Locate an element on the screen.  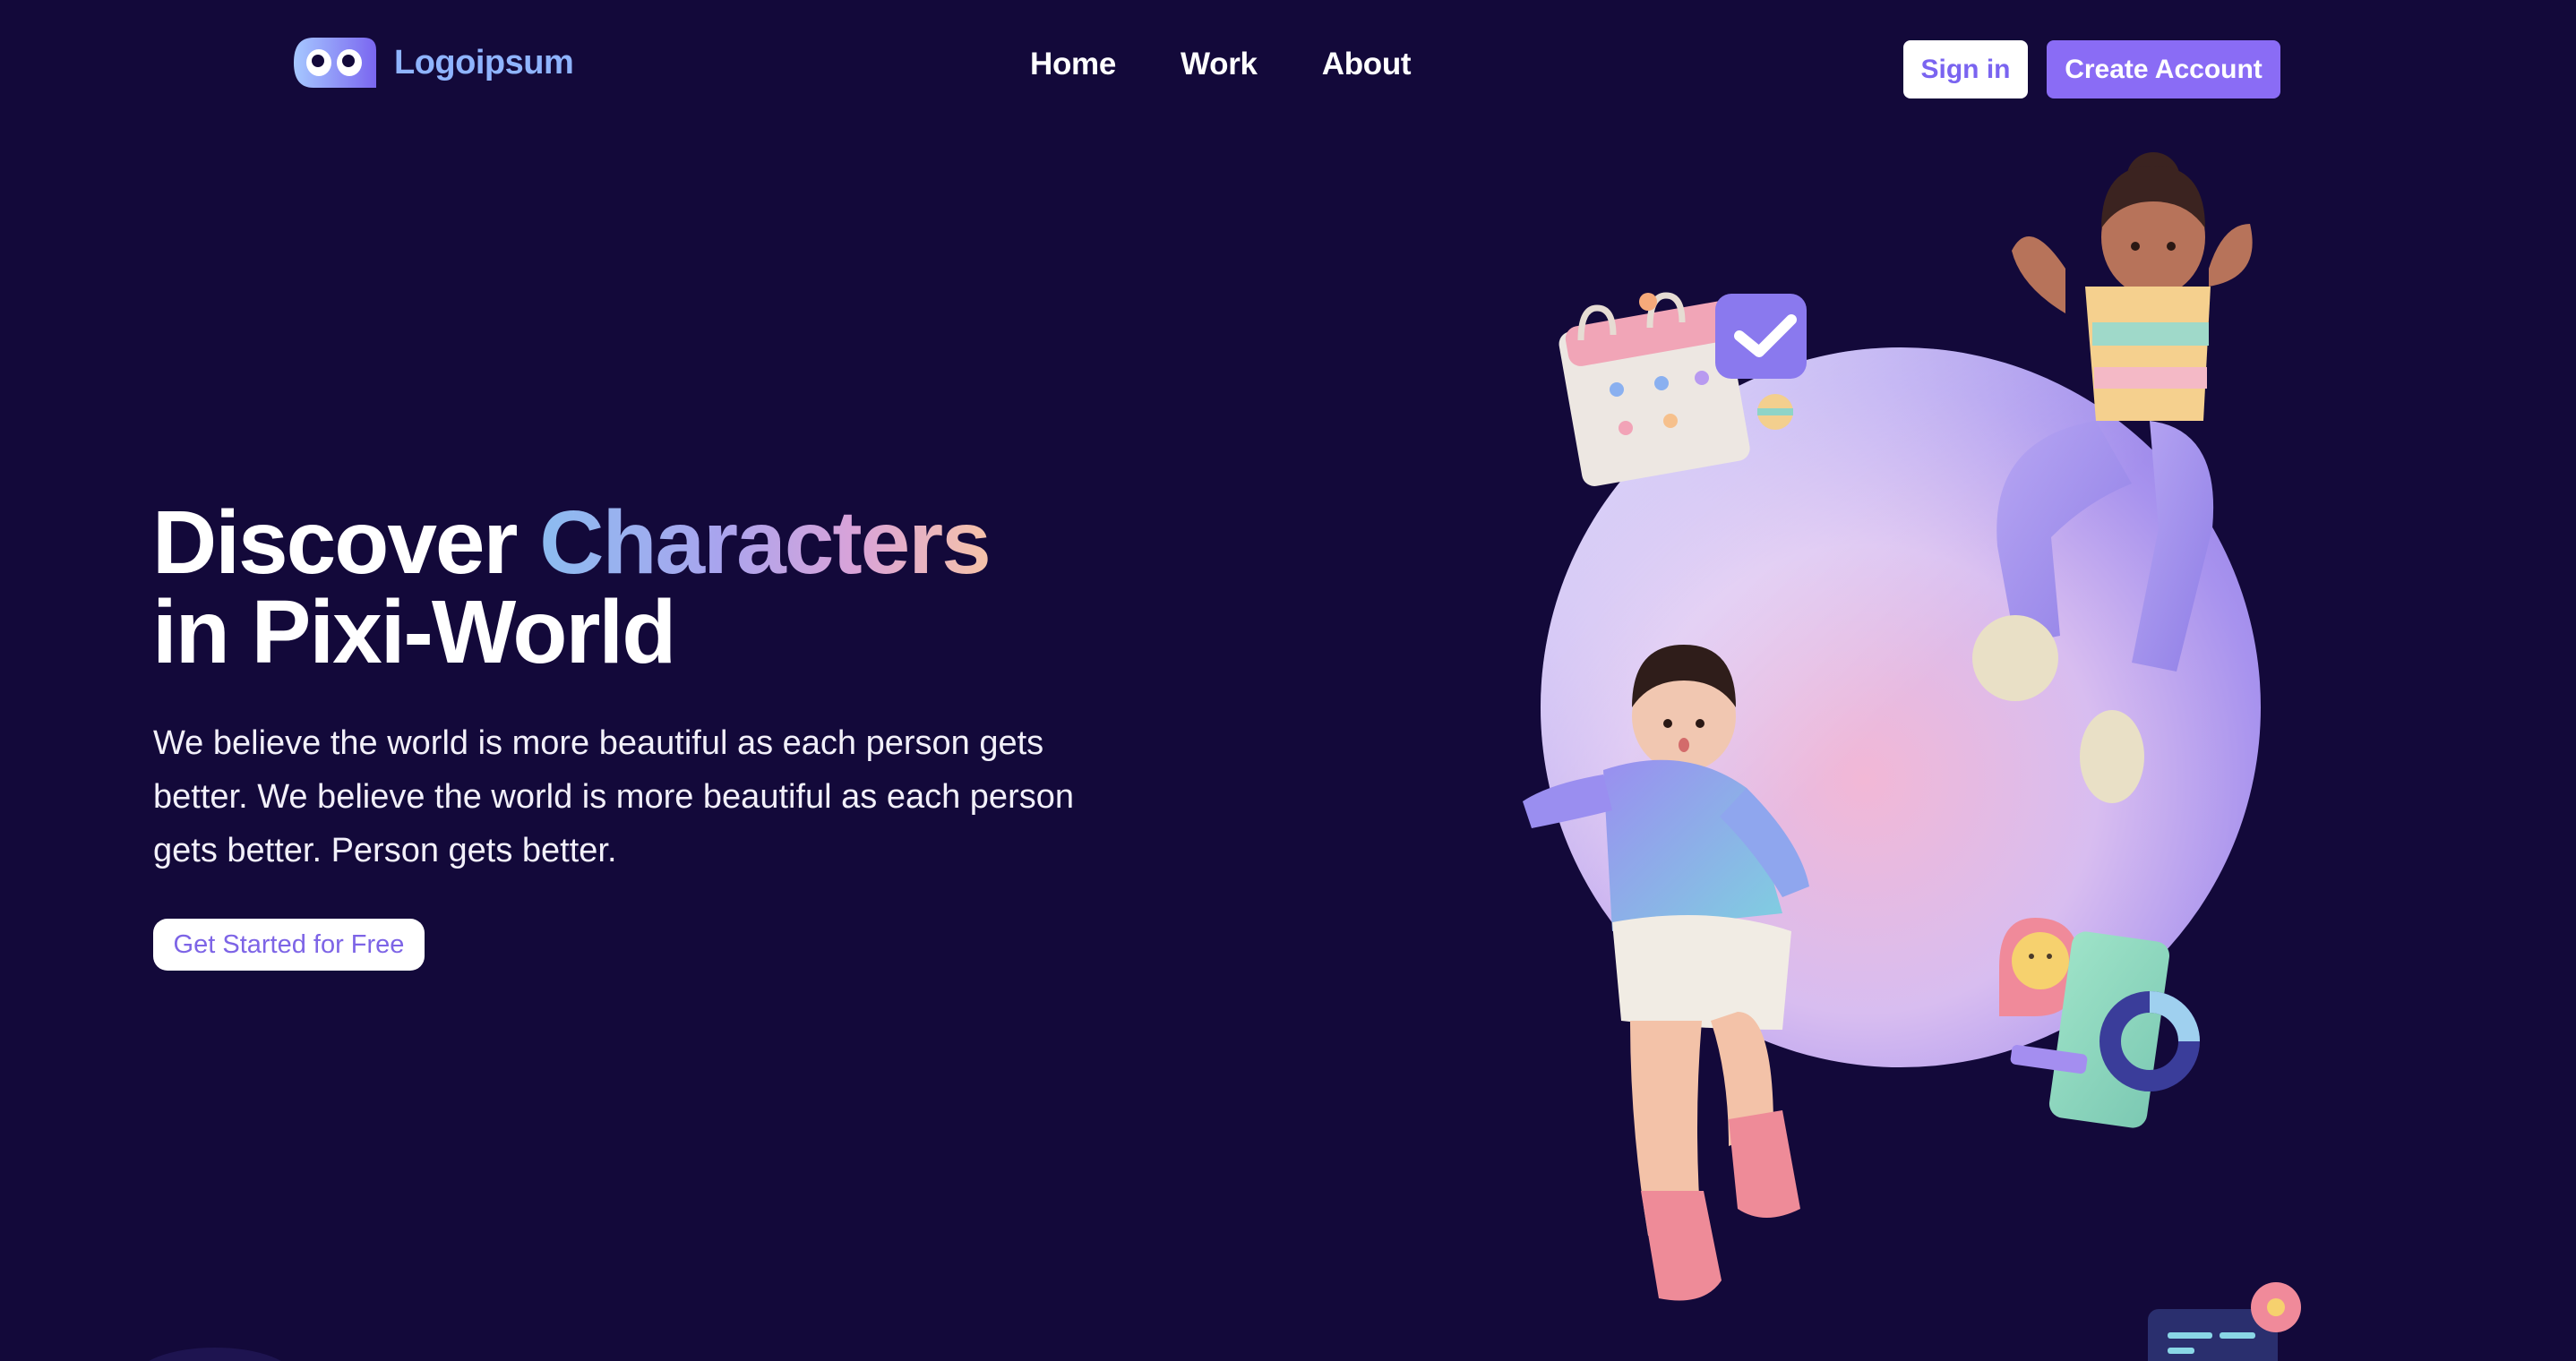
message-card-icon is located at coordinates (2224, 1322).